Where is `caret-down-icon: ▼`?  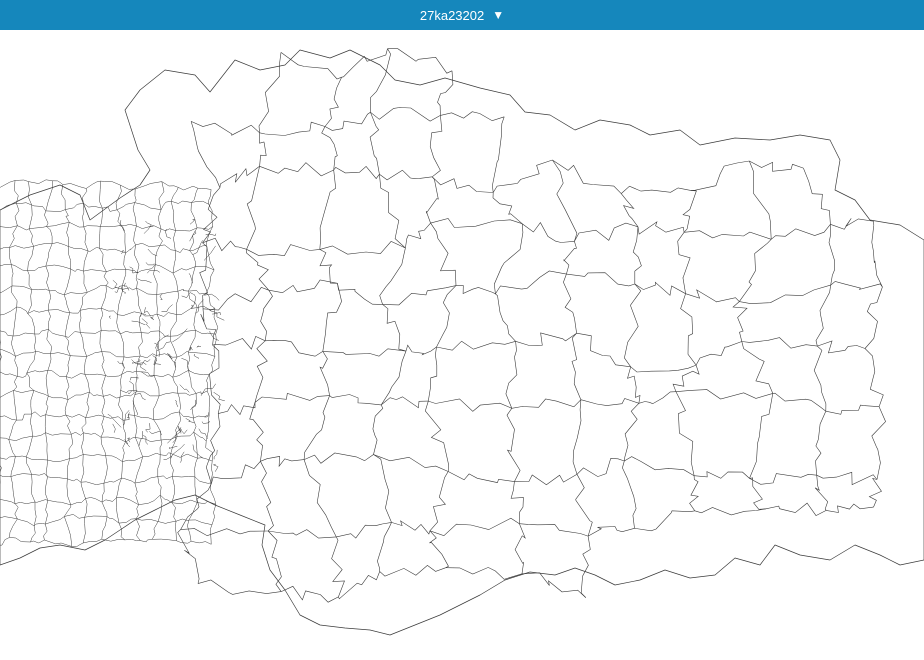
caret-down-icon: ▼ is located at coordinates (498, 15).